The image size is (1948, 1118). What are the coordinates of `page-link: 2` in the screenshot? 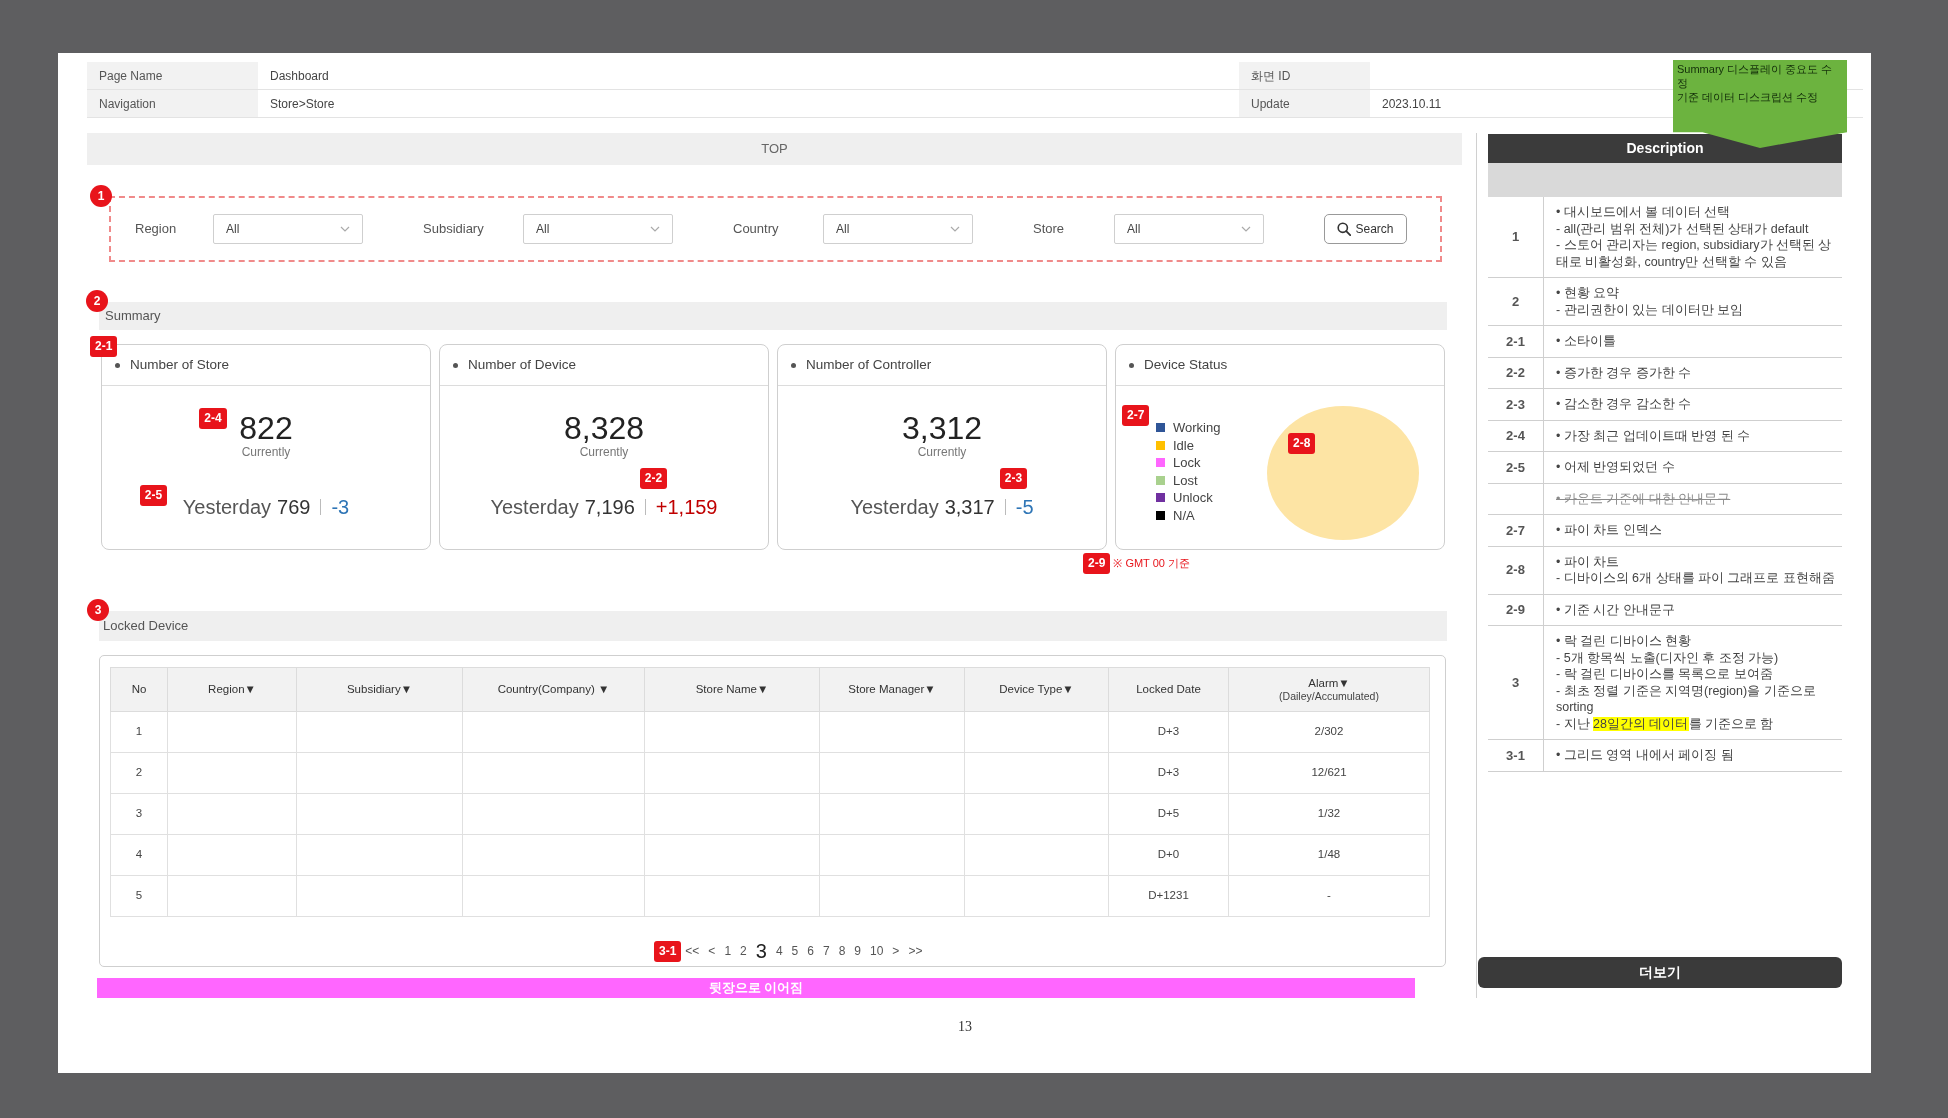 It's located at (743, 951).